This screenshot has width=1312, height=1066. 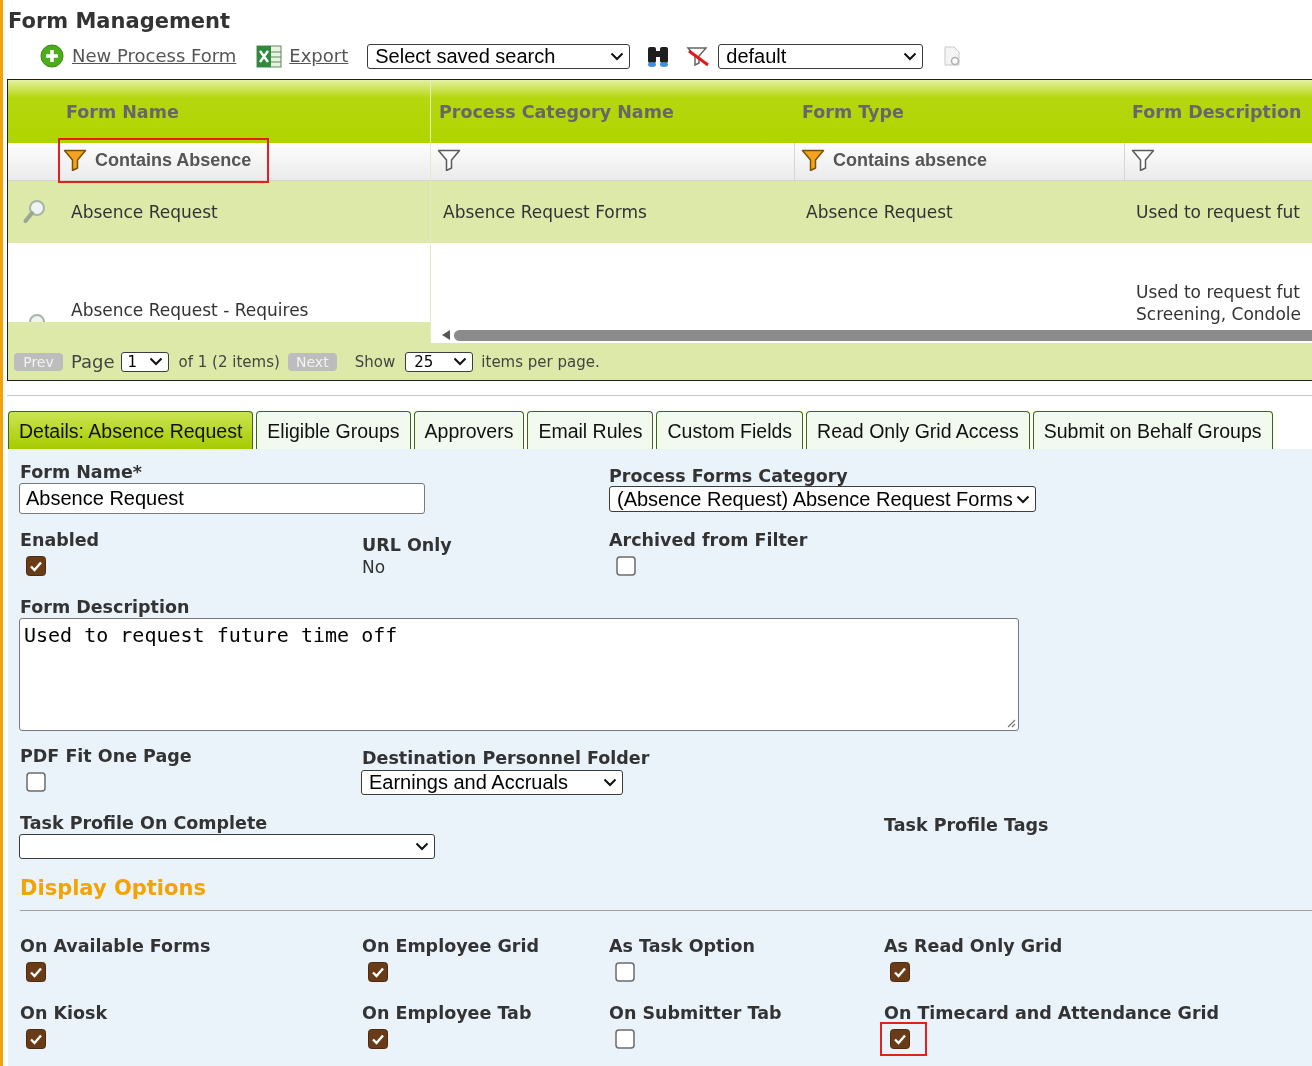 What do you see at coordinates (119, 21) in the screenshot?
I see `page-title: Form Management` at bounding box center [119, 21].